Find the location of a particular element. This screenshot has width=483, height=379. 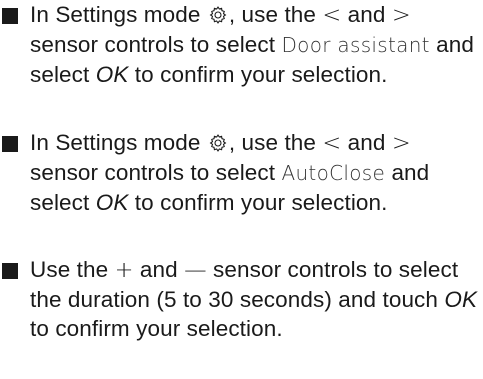

step-text: Use the is located at coordinates (72, 269).